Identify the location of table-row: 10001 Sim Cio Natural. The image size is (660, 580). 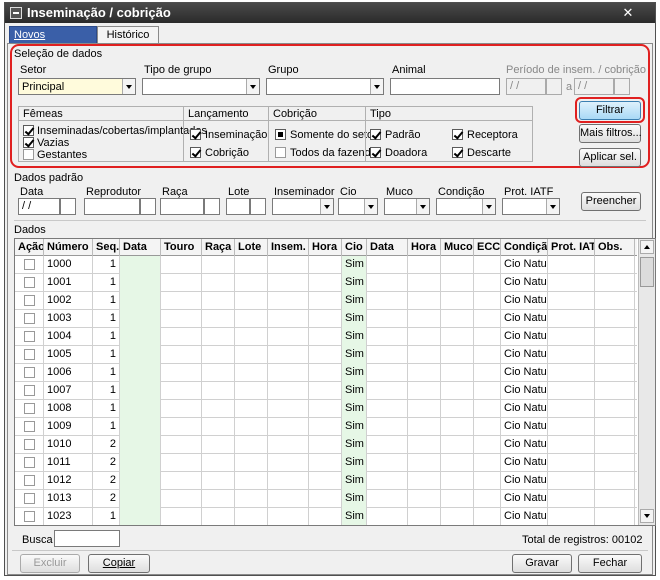
(326, 265).